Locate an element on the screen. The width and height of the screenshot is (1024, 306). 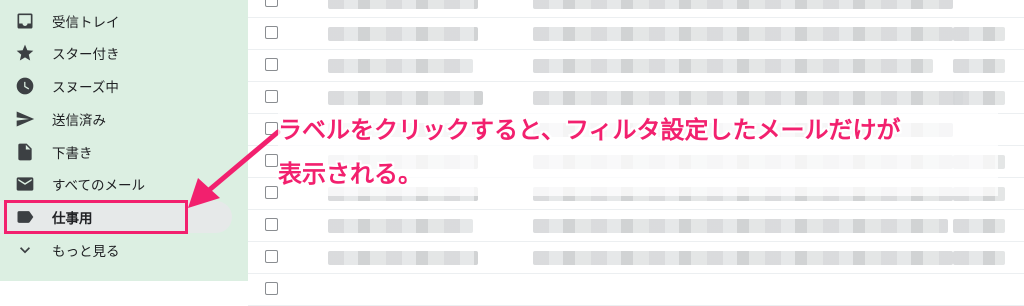
sidebar-item-more: もっと見る is located at coordinates (116, 250).